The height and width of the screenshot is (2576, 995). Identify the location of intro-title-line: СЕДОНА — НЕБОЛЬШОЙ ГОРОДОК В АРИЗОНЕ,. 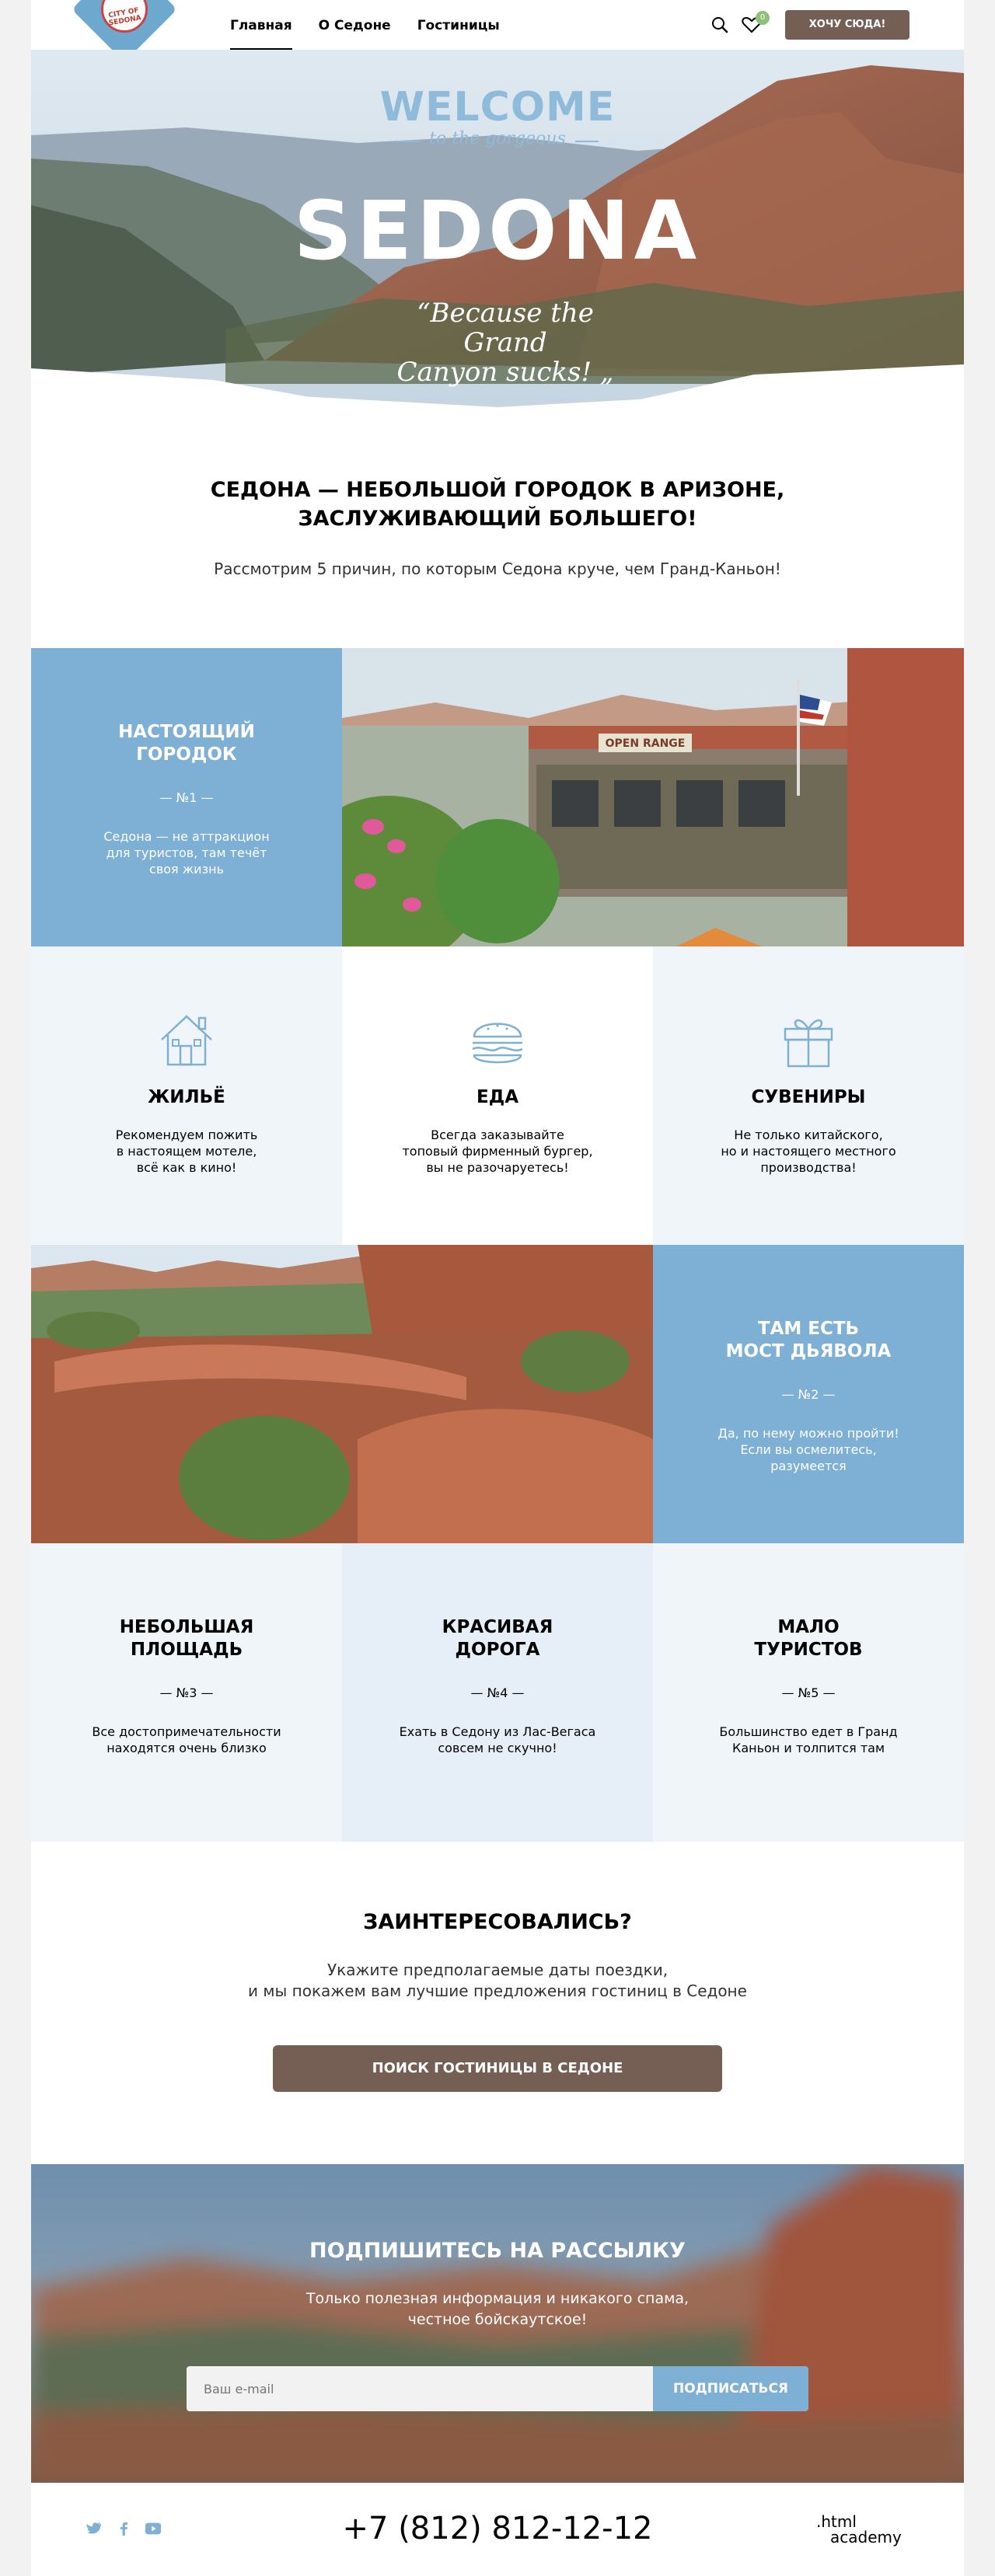
(497, 490).